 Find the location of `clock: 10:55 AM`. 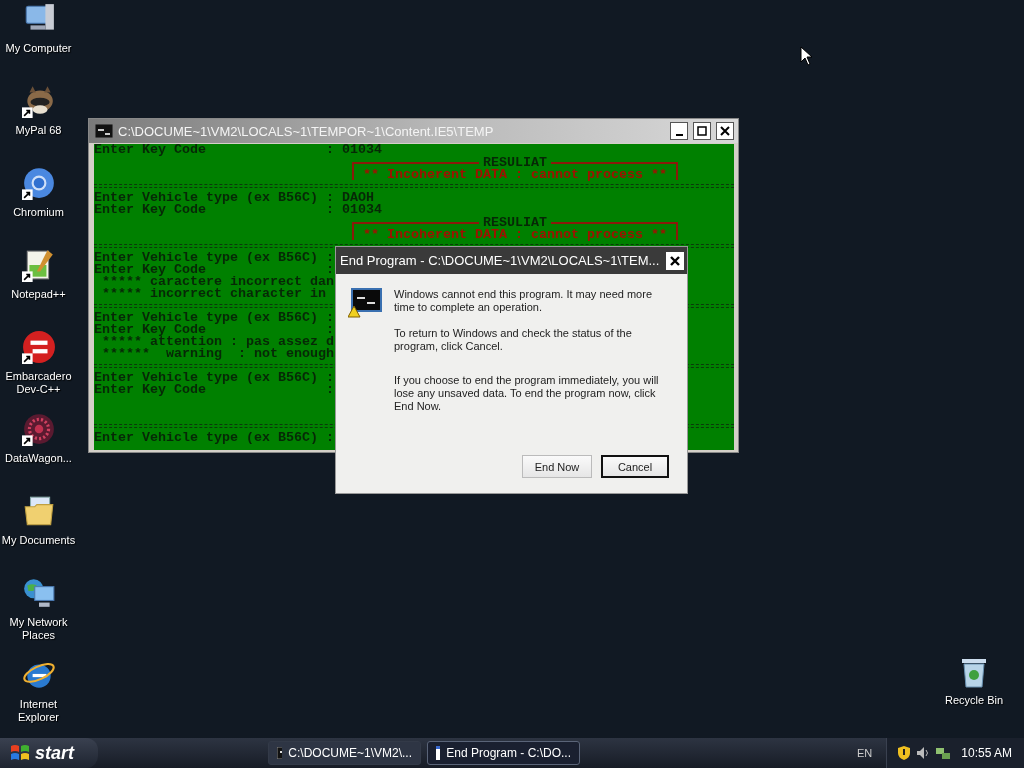

clock: 10:55 AM is located at coordinates (986, 753).